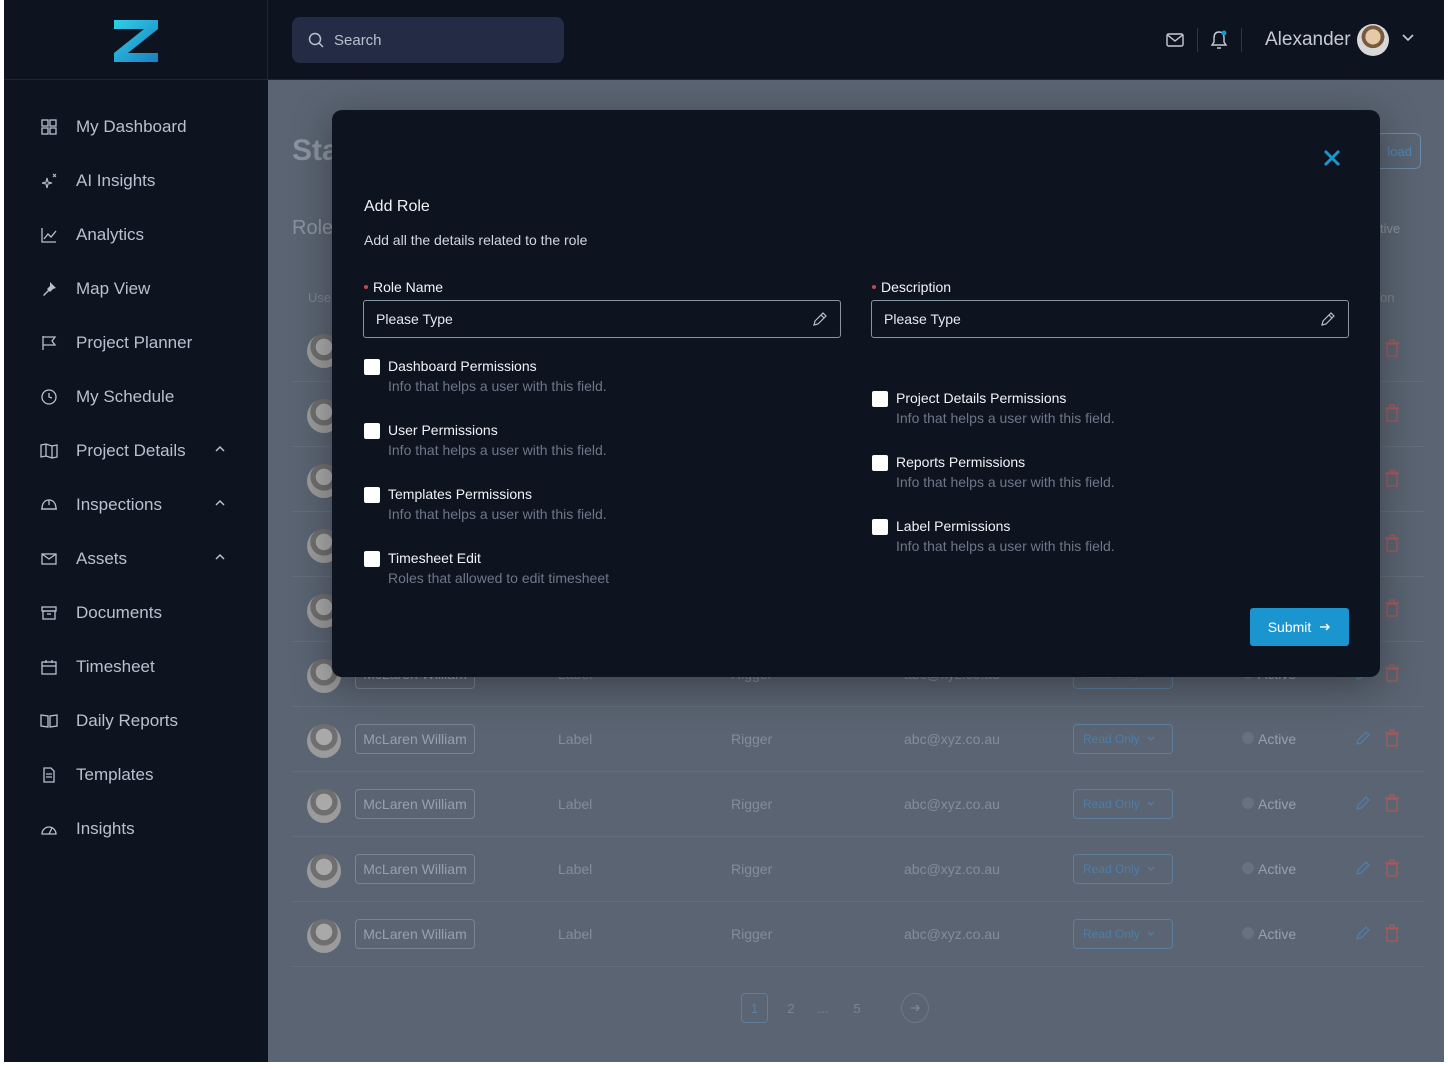 This screenshot has width=1448, height=1070. I want to click on label-cell: Label, so click(575, 934).